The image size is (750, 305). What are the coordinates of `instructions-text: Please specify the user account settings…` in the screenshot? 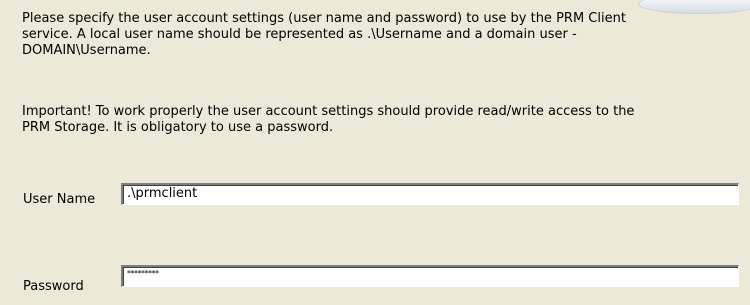 It's located at (324, 34).